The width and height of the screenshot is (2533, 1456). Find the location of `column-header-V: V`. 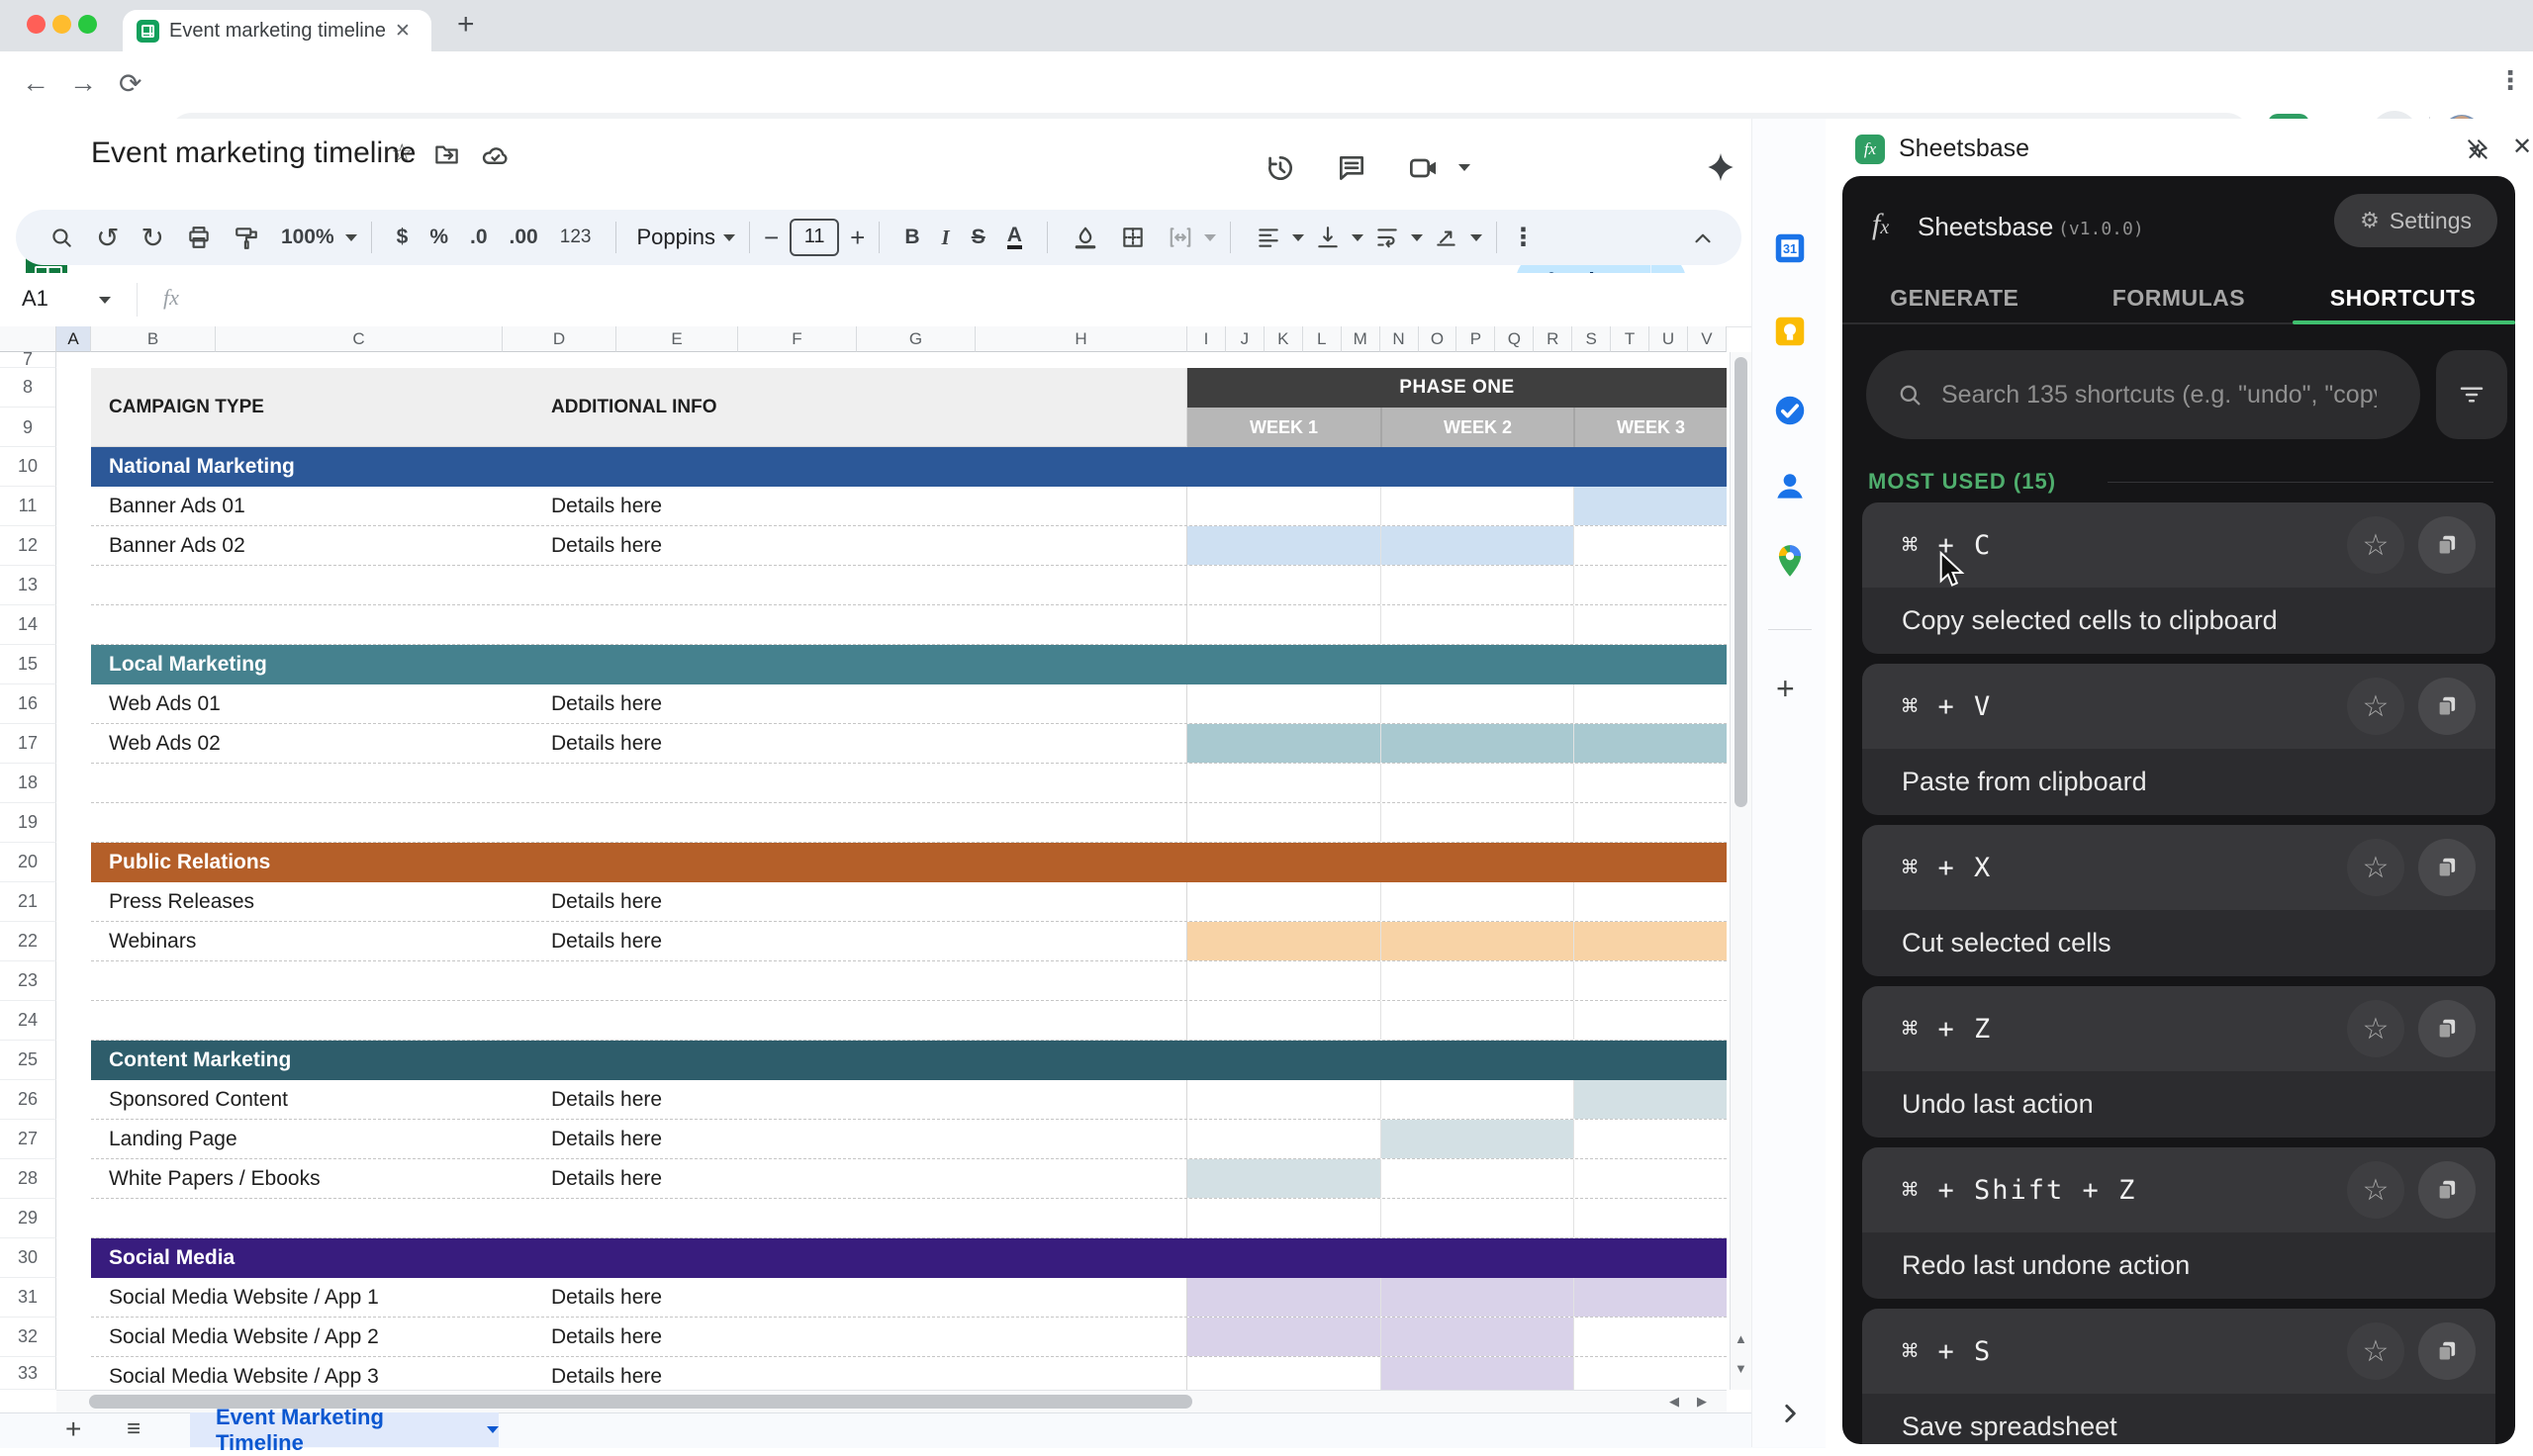

column-header-V: V is located at coordinates (1707, 339).